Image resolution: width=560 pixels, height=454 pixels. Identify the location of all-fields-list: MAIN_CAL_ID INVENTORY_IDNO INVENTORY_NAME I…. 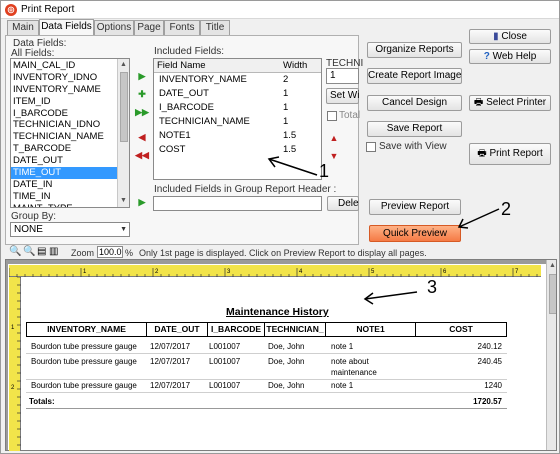
(70, 133).